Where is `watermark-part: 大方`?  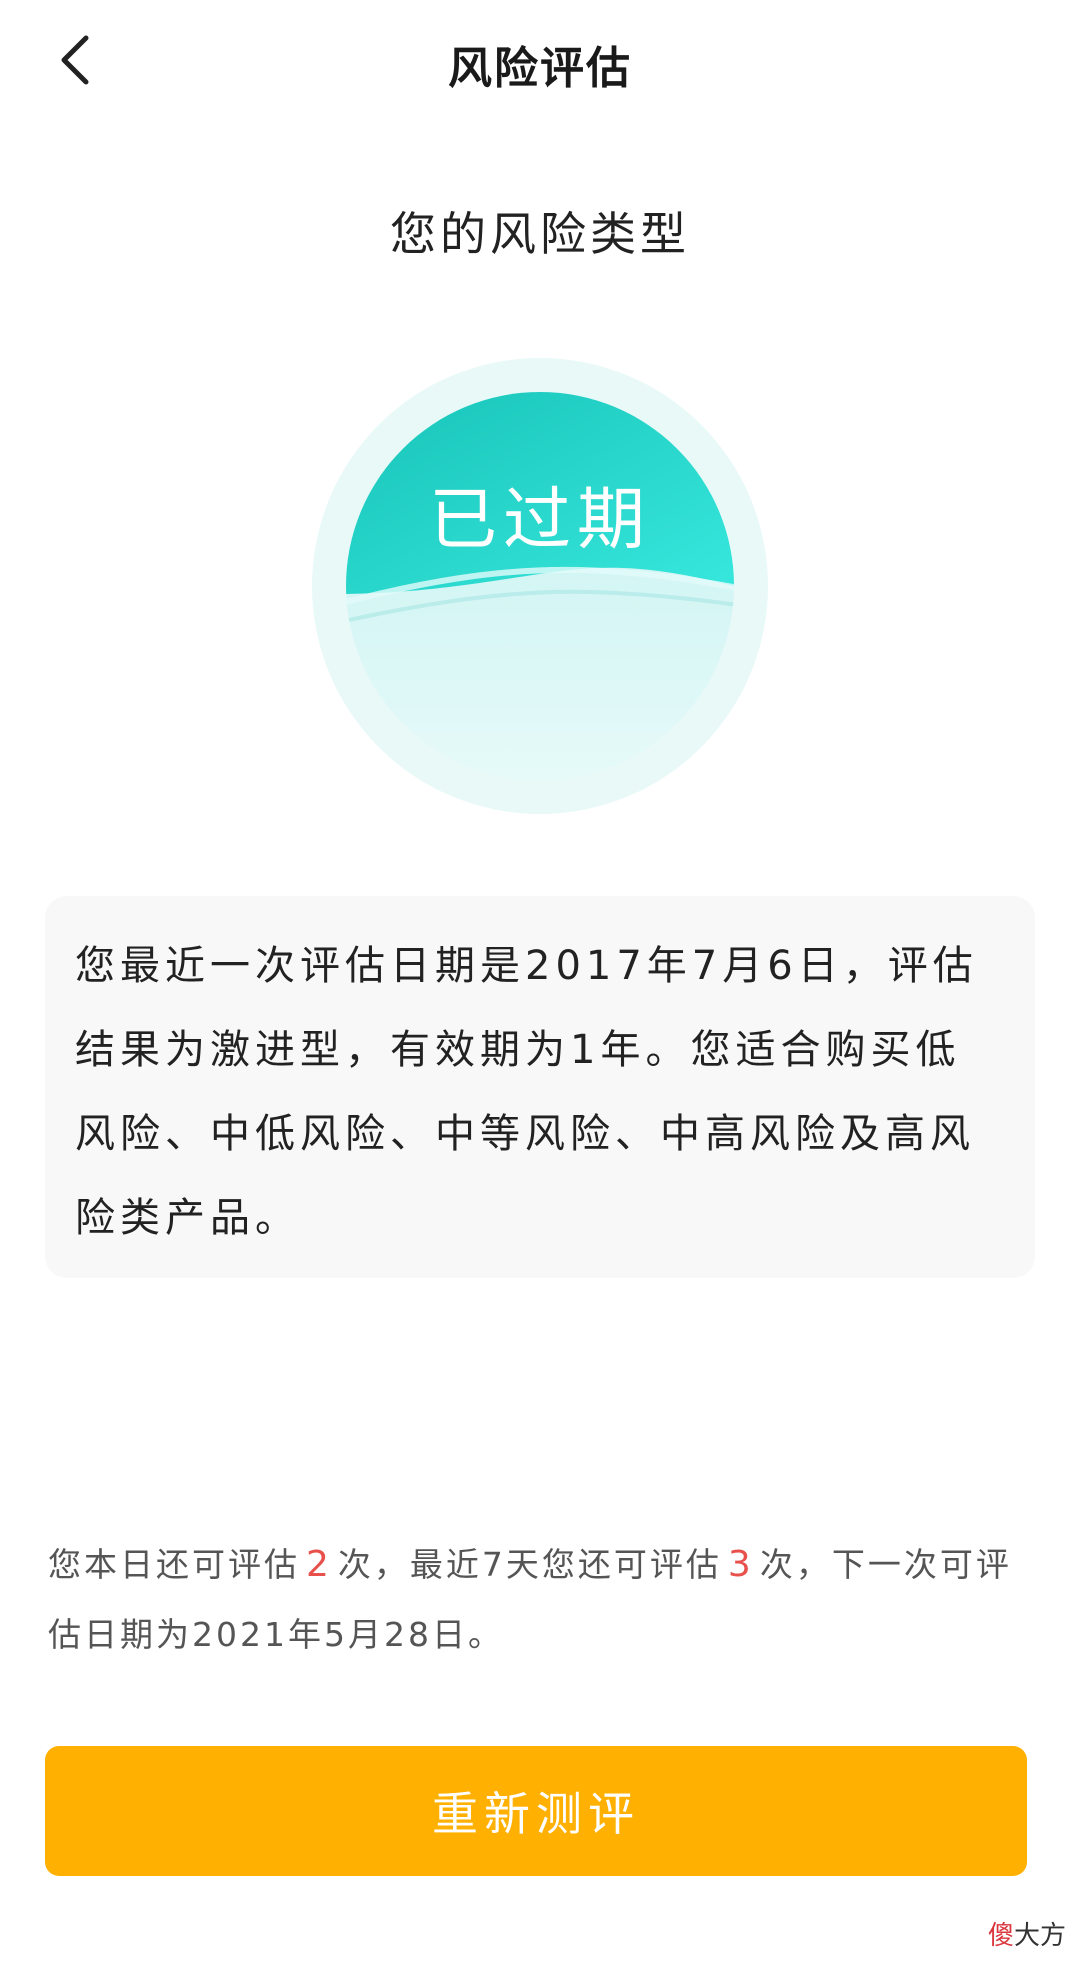 watermark-part: 大方 is located at coordinates (1039, 1936).